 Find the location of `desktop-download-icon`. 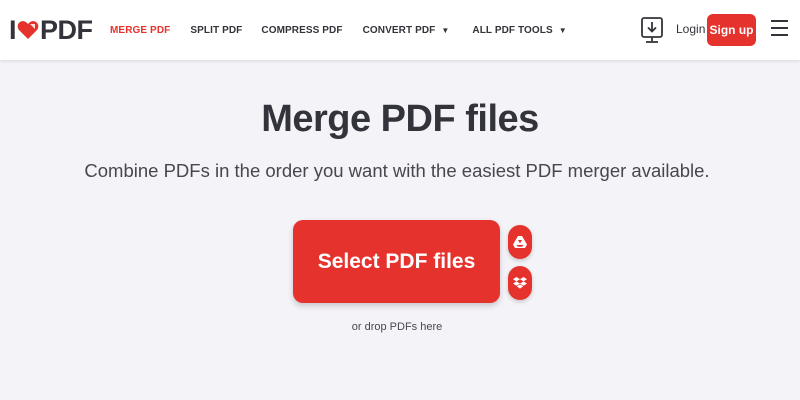

desktop-download-icon is located at coordinates (652, 30).